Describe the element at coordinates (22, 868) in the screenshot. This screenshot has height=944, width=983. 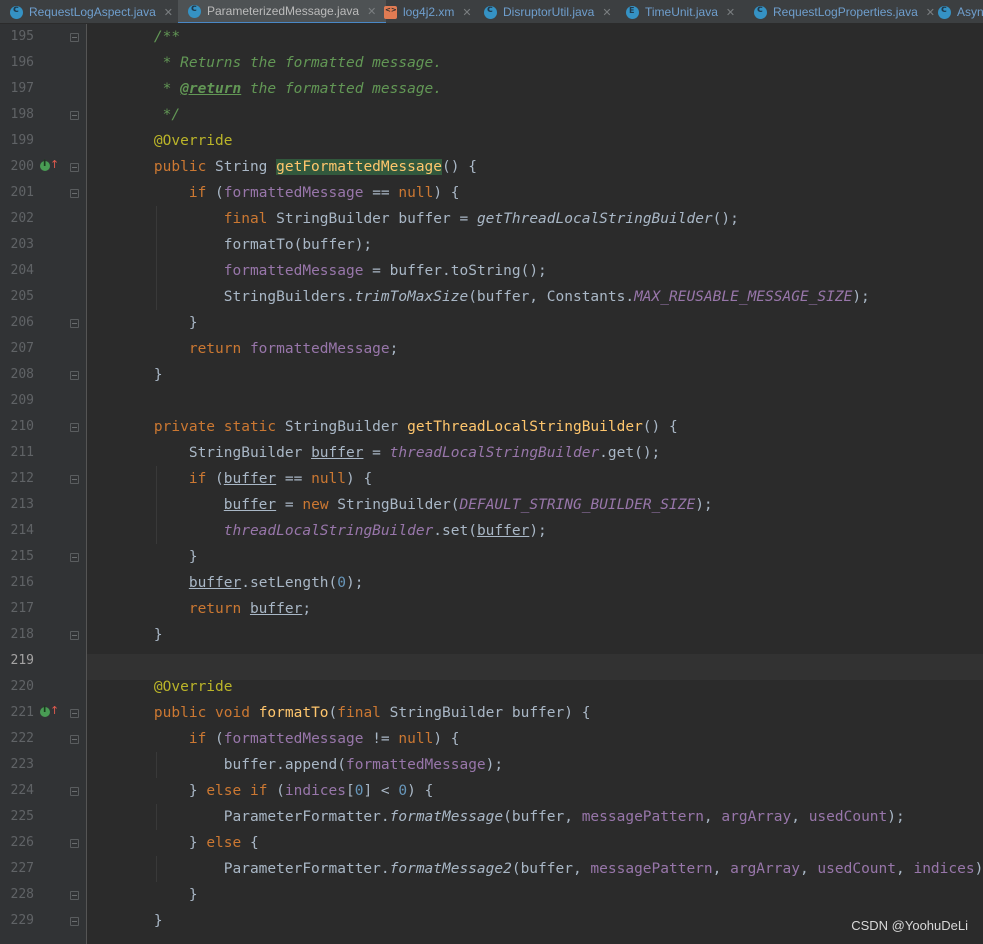
I see `line-number: 227` at that location.